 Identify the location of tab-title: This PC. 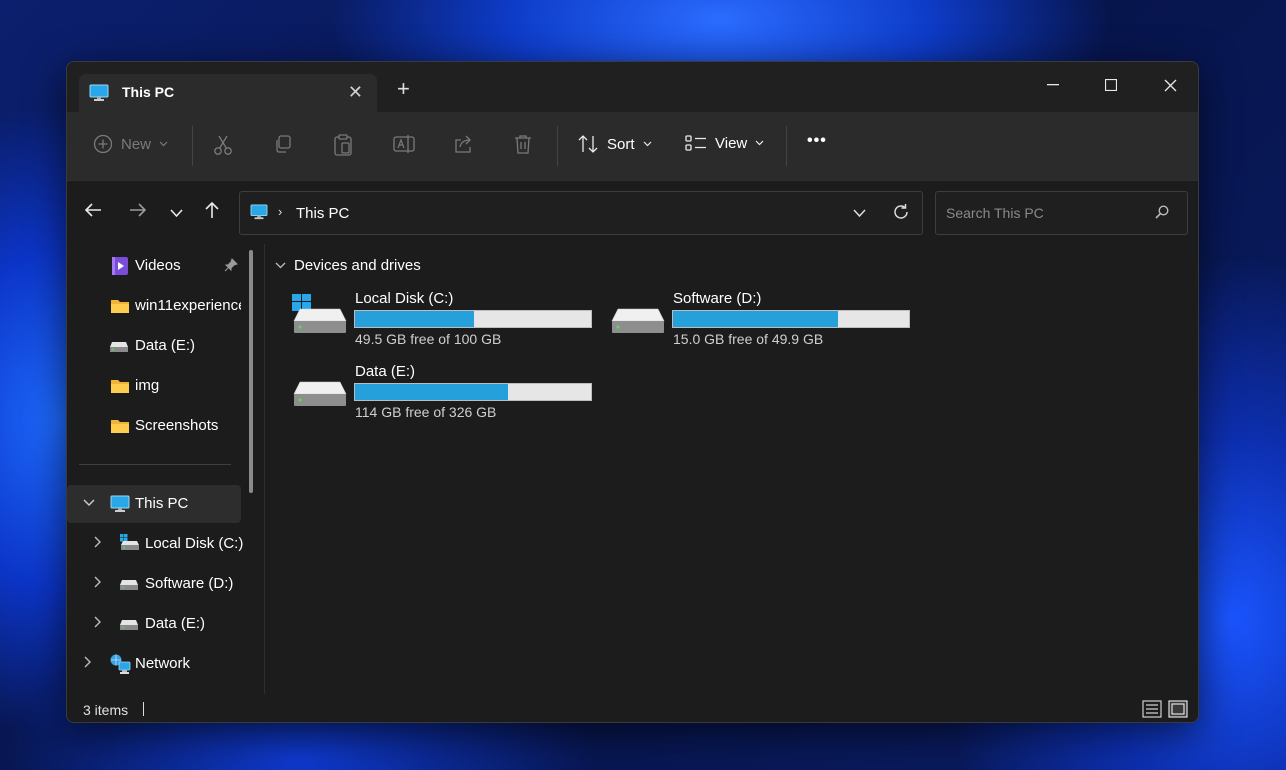
(148, 92).